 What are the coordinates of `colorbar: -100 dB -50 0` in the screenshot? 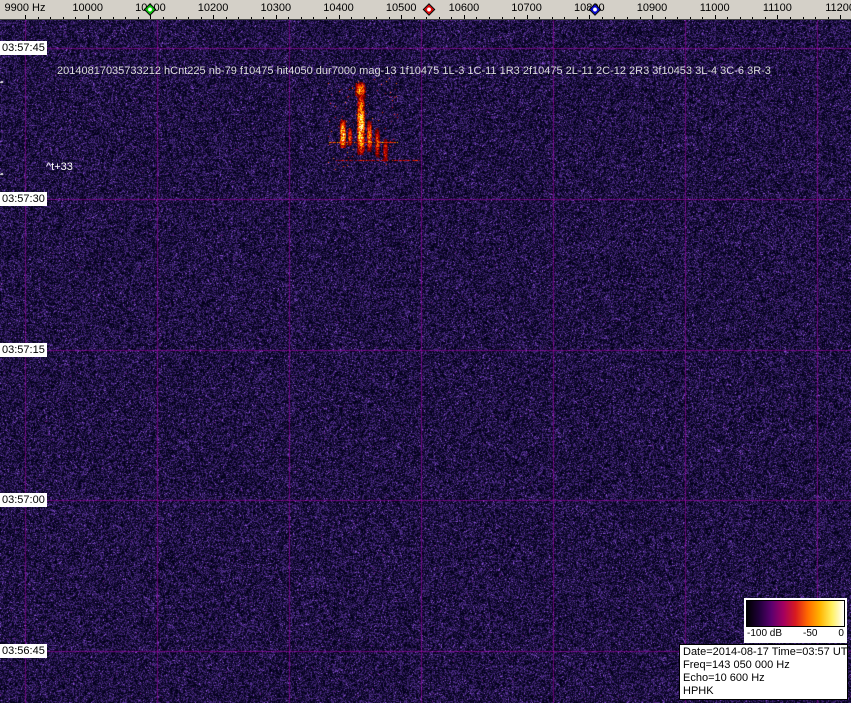 It's located at (795, 620).